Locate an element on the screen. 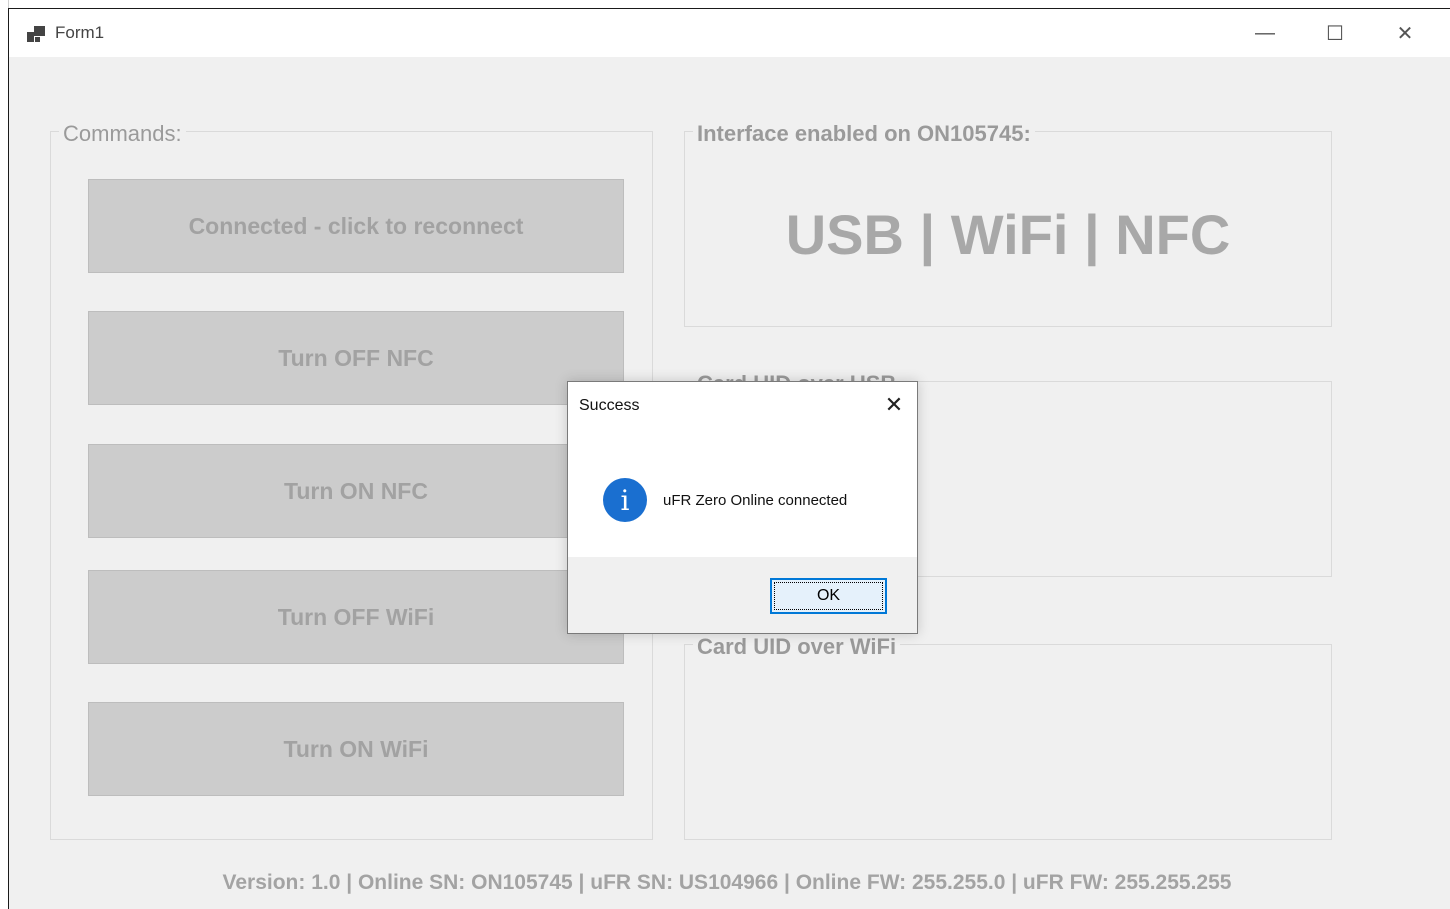  interface-group: USB | WiFi | NFC is located at coordinates (1008, 229).